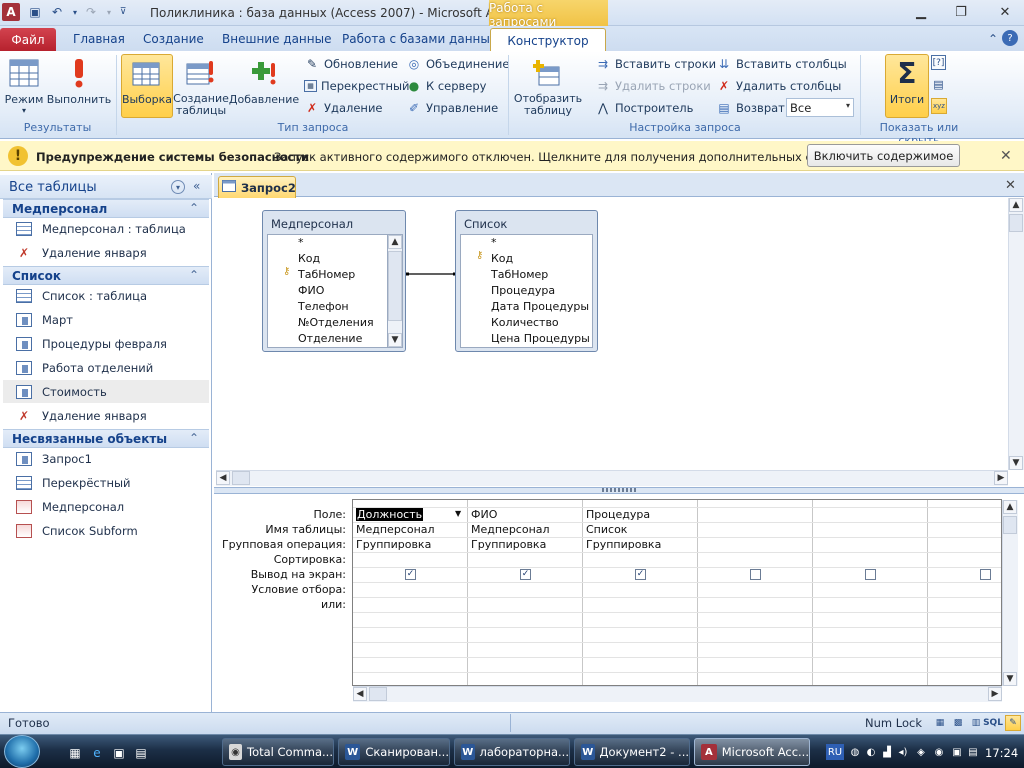  What do you see at coordinates (106, 415) in the screenshot?
I see `nav-item-delete-january: ✗ Удаление января` at bounding box center [106, 415].